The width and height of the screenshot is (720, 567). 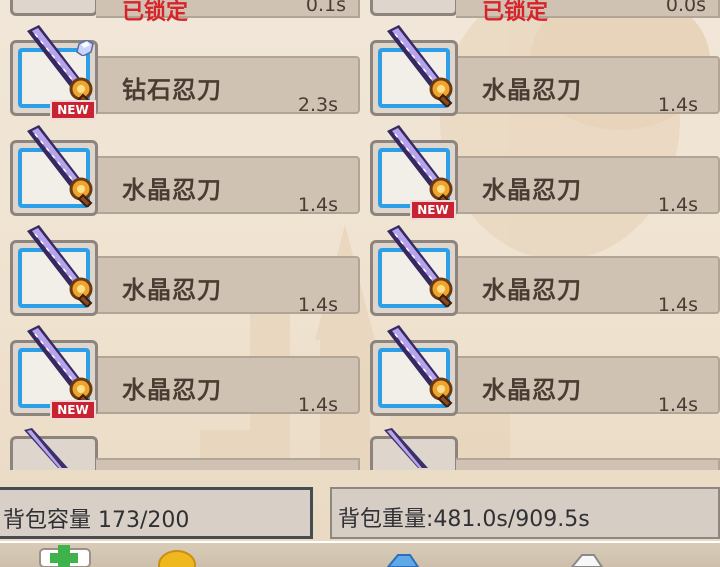 I want to click on inventory-item: NEW 钻石忍刀 2.3s, so click(x=180, y=74).